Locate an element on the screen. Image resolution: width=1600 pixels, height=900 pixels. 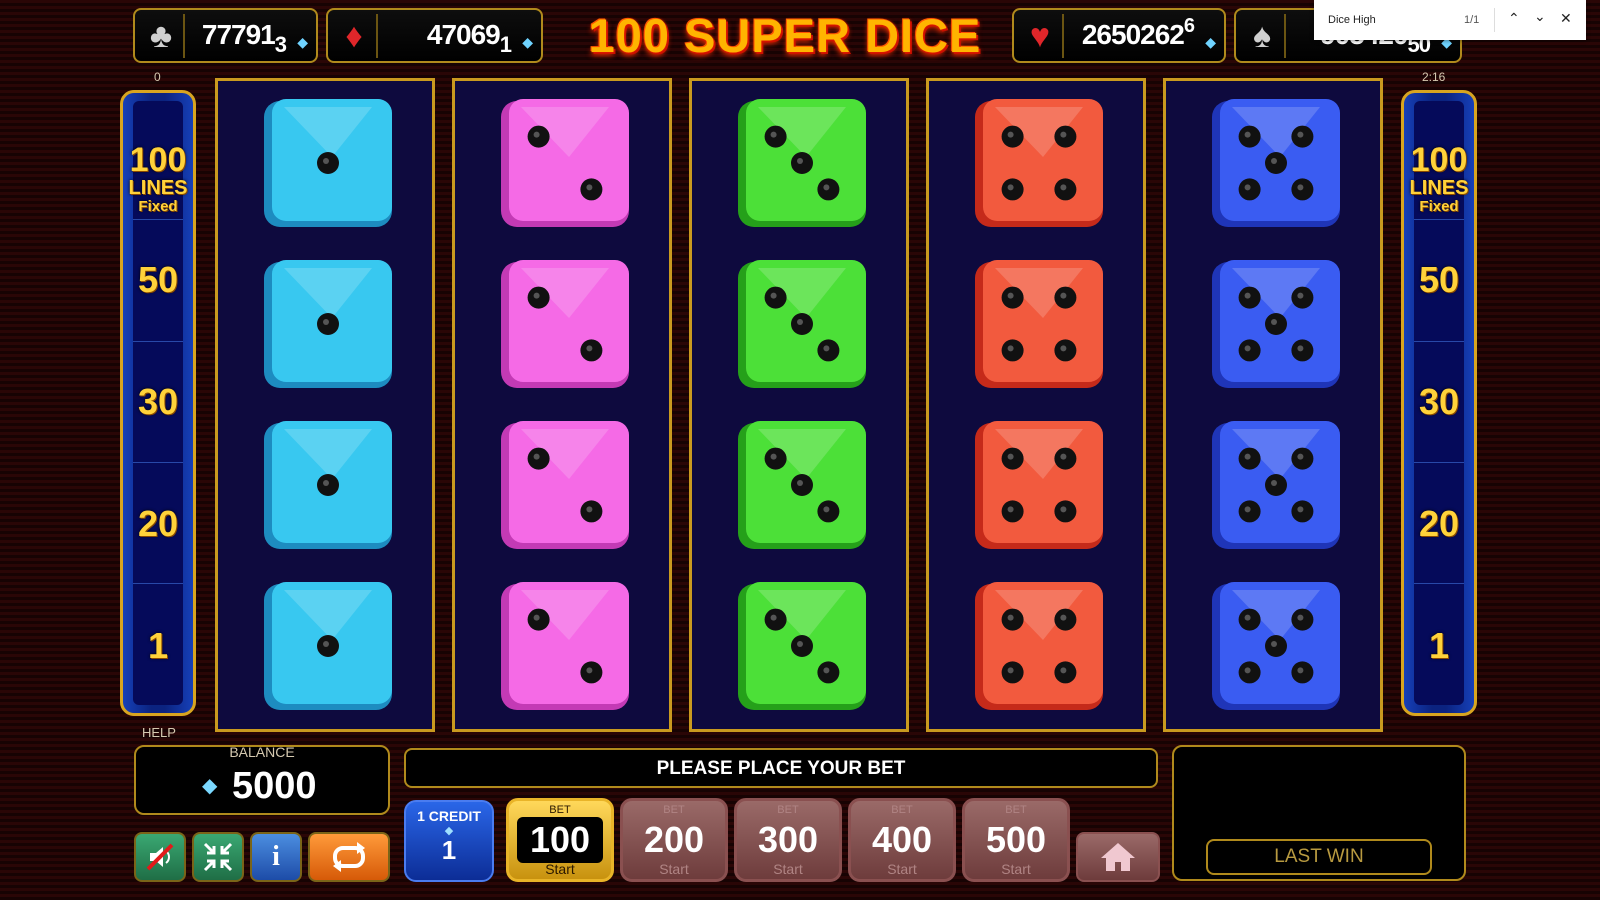
sound-off-button is located at coordinates (160, 857).